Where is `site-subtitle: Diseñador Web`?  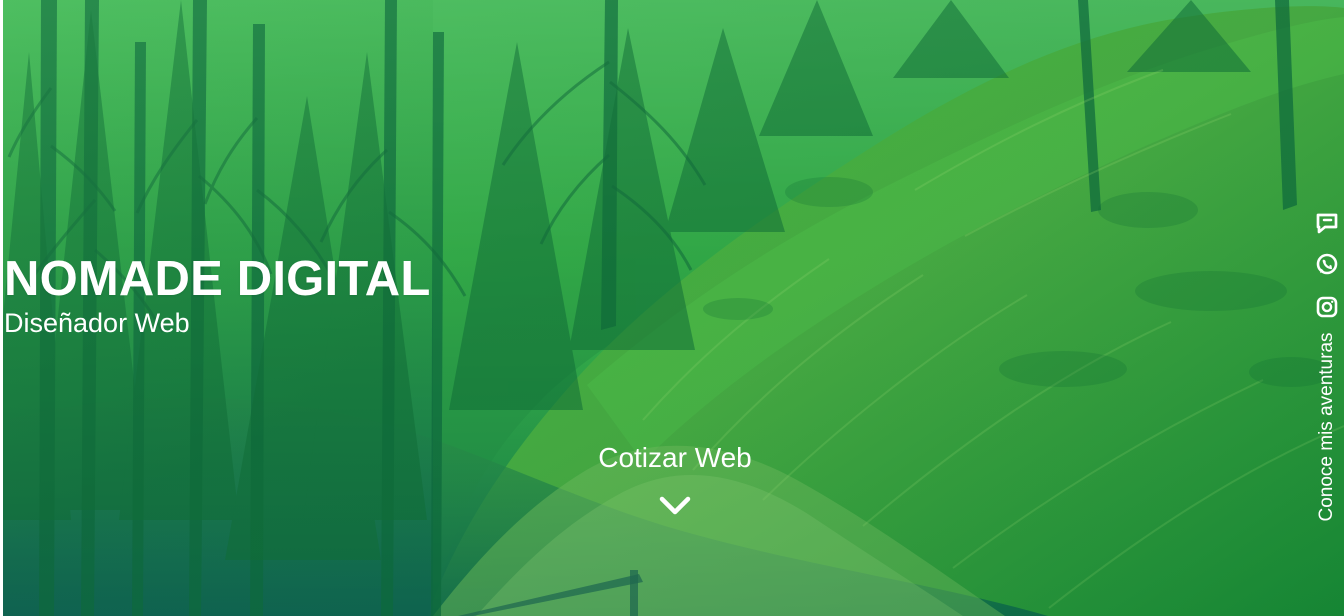 site-subtitle: Diseñador Web is located at coordinates (97, 323).